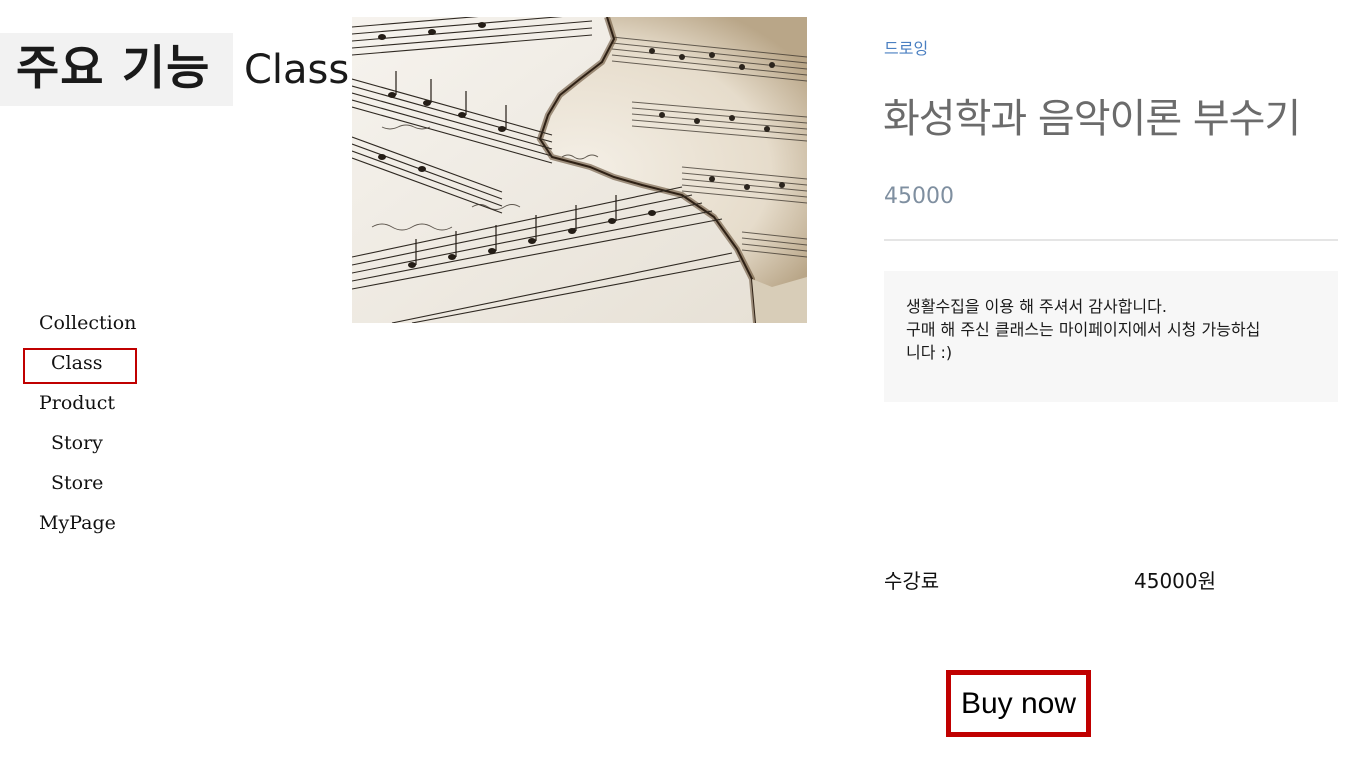 This screenshot has height=762, width=1357. I want to click on section-subheading: Class, so click(297, 70).